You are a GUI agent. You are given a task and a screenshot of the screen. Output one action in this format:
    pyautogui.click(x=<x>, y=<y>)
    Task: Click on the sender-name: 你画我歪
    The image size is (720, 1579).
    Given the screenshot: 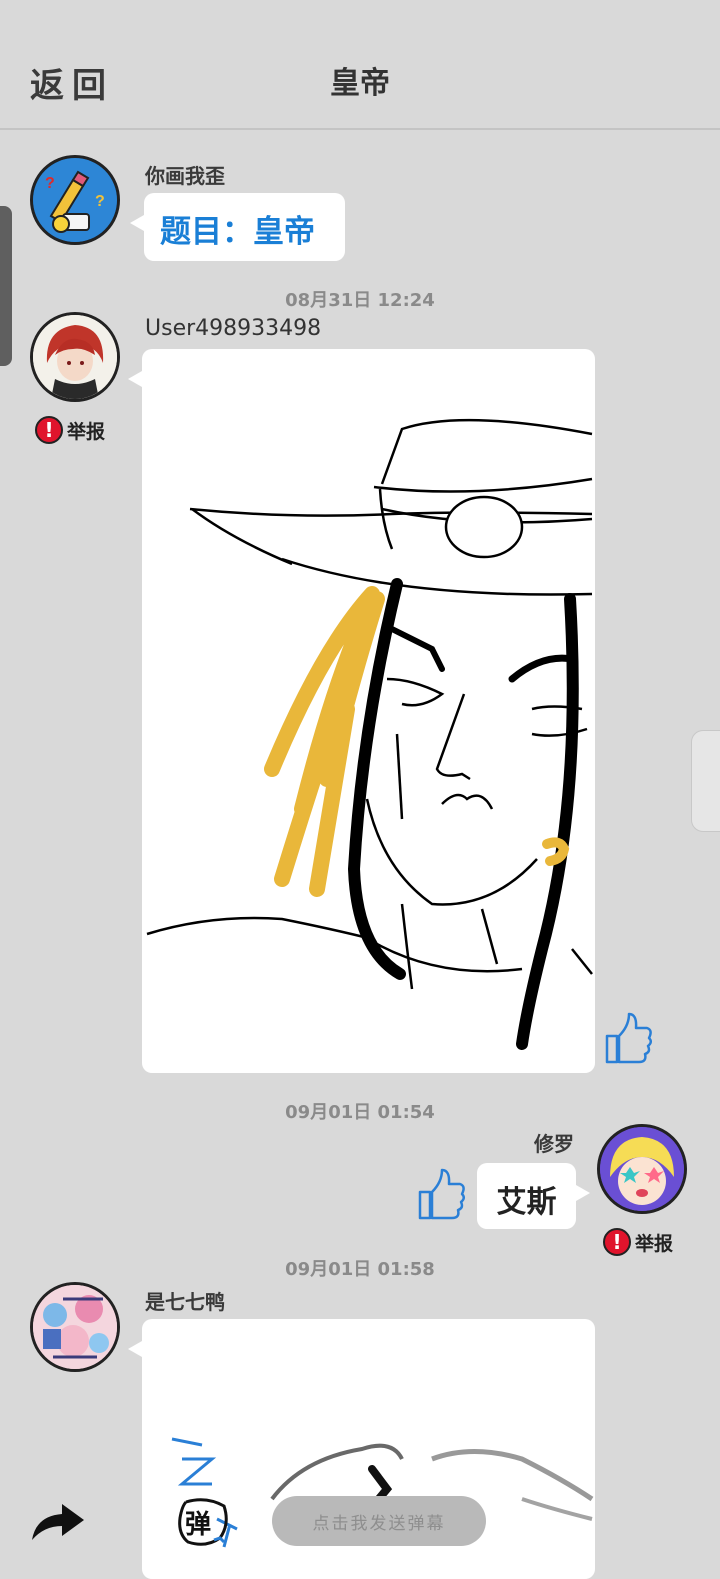 What is the action you would take?
    pyautogui.click(x=185, y=176)
    